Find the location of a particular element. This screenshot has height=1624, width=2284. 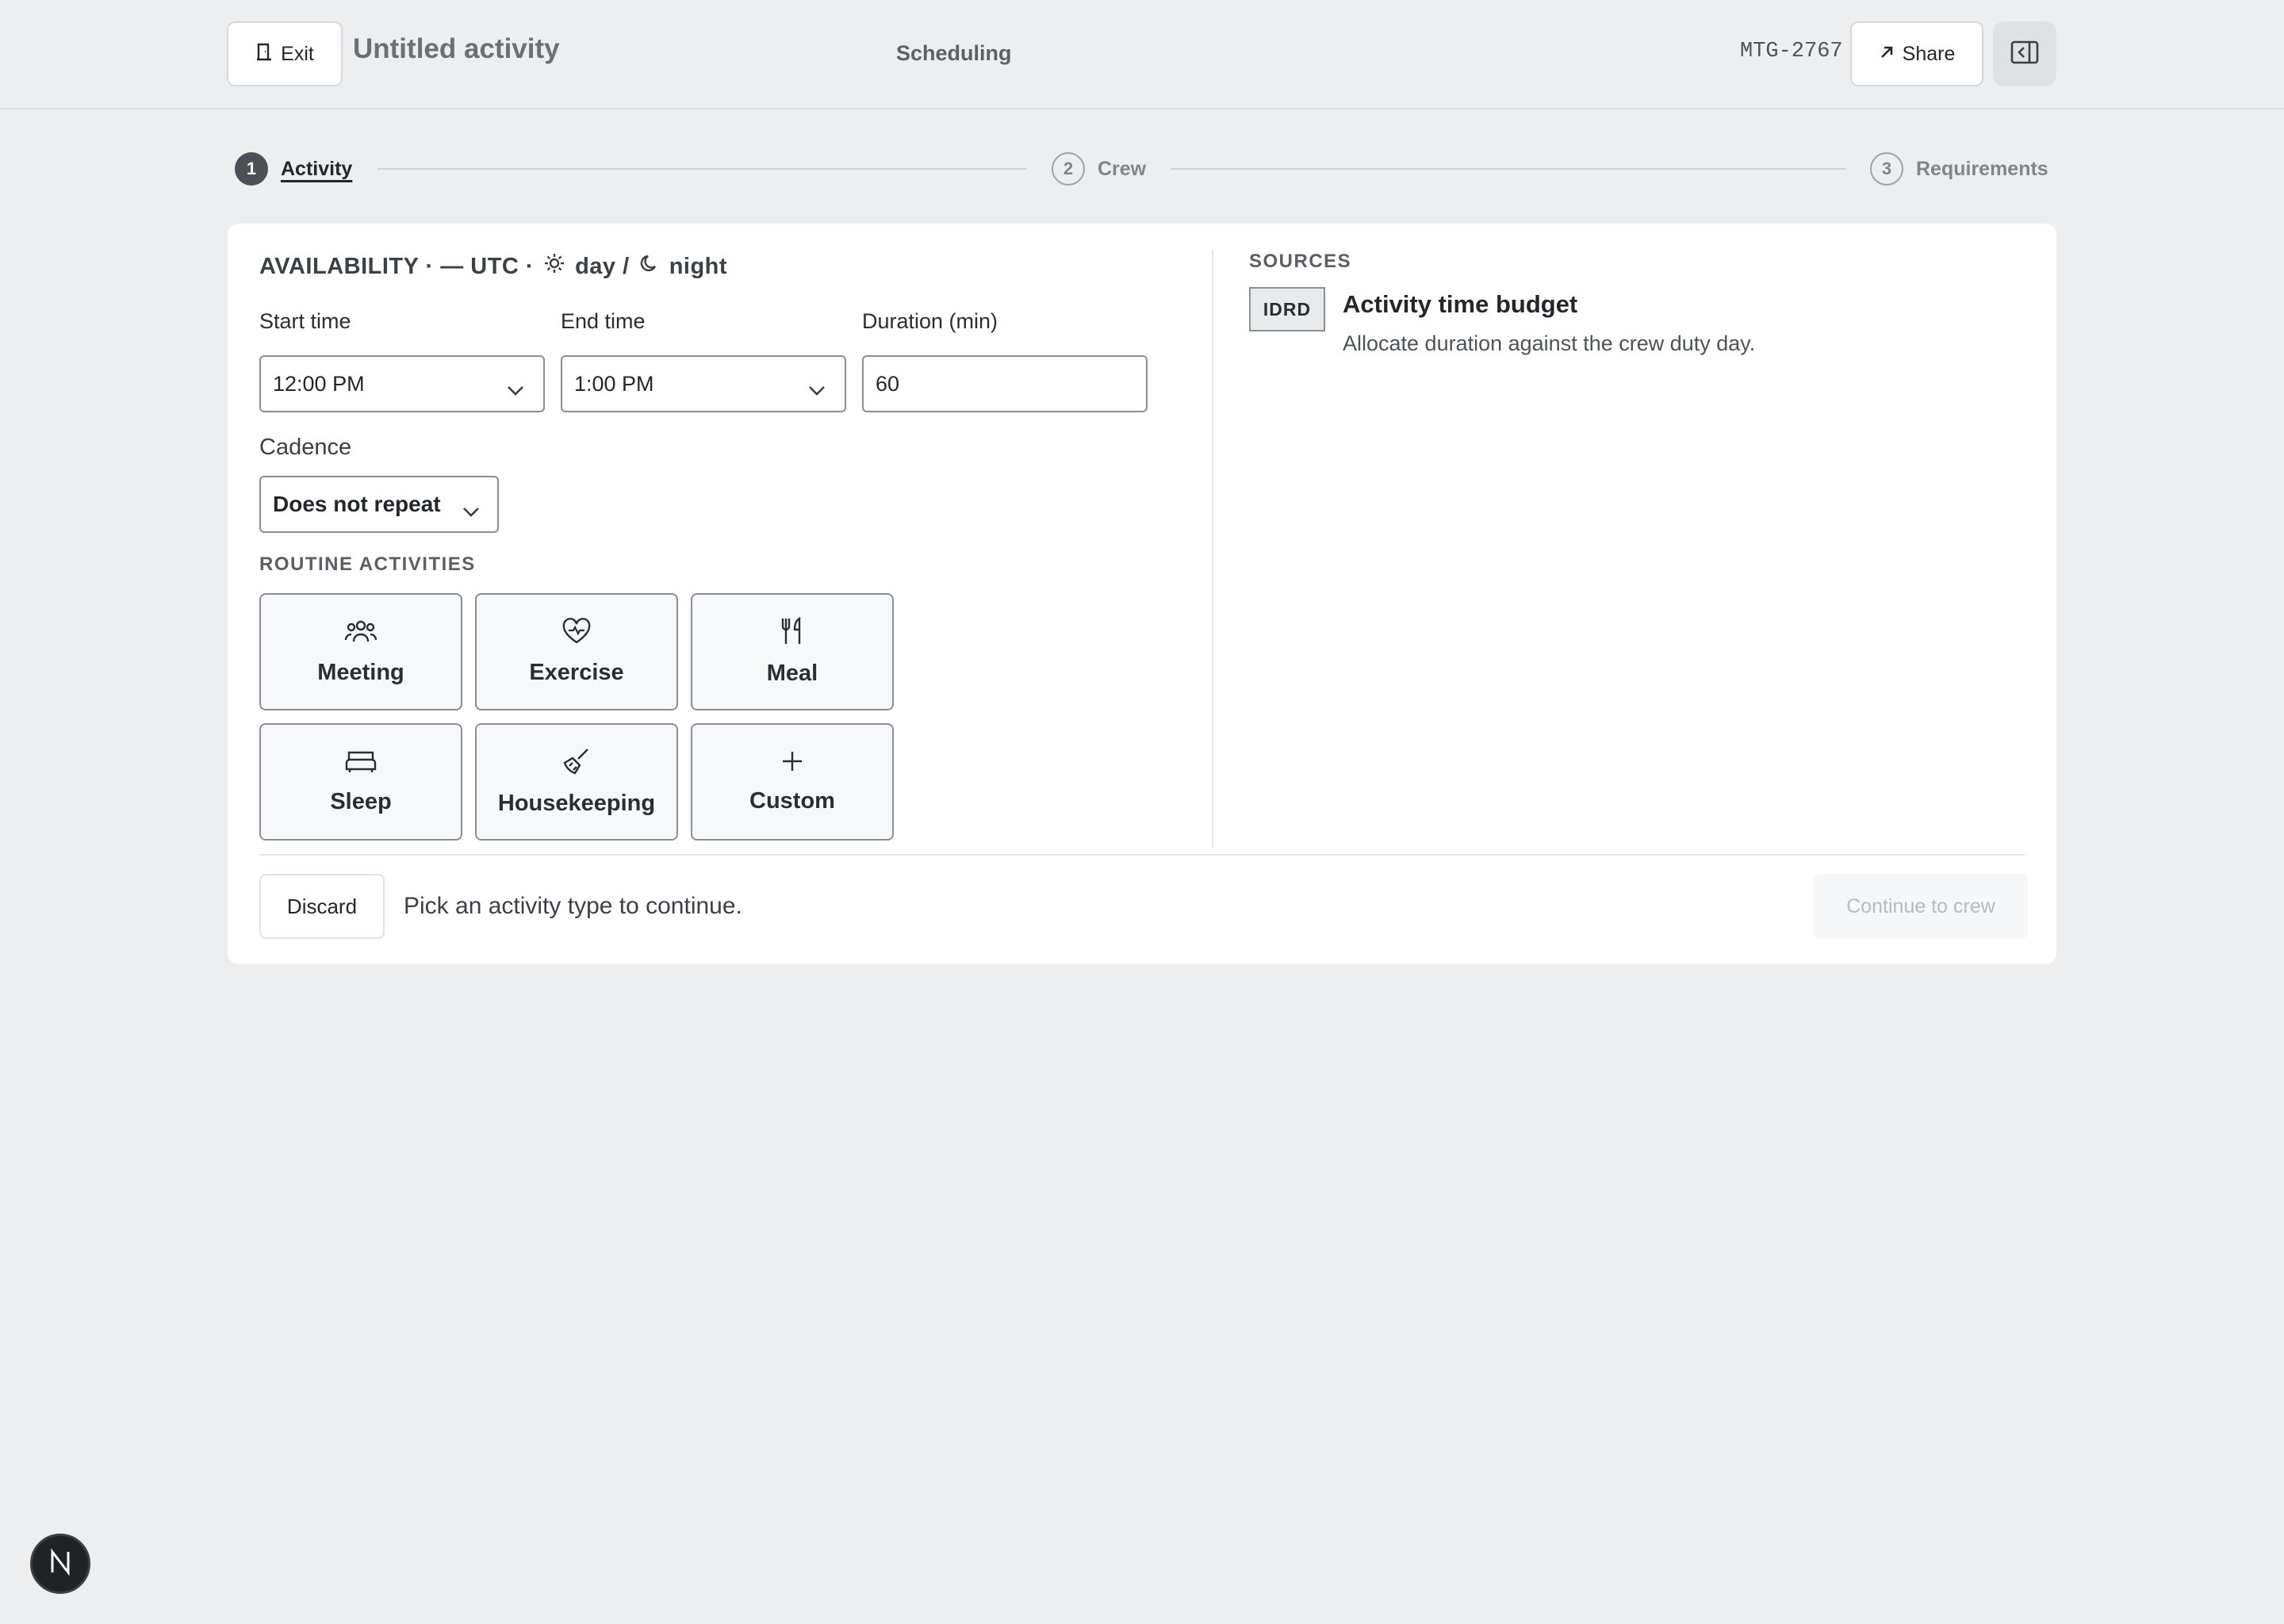

step-label: Activity is located at coordinates (317, 168).